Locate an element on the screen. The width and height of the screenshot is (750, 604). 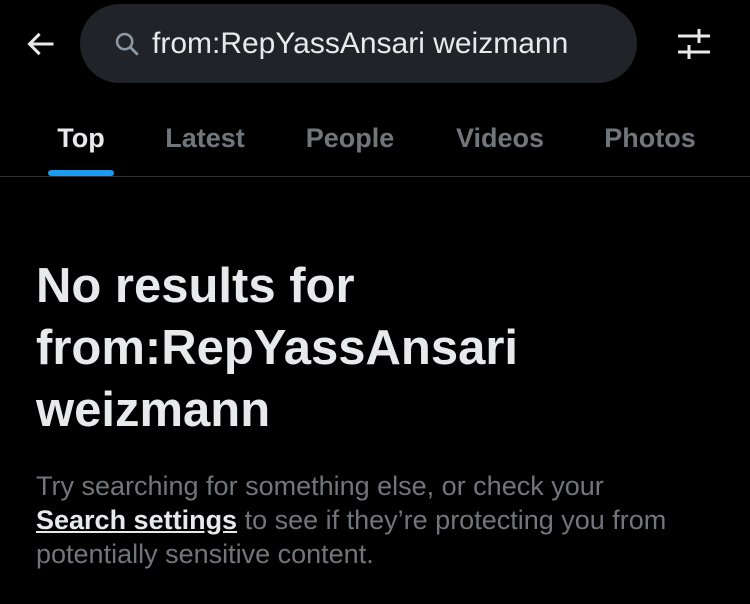
search-icon is located at coordinates (127, 44).